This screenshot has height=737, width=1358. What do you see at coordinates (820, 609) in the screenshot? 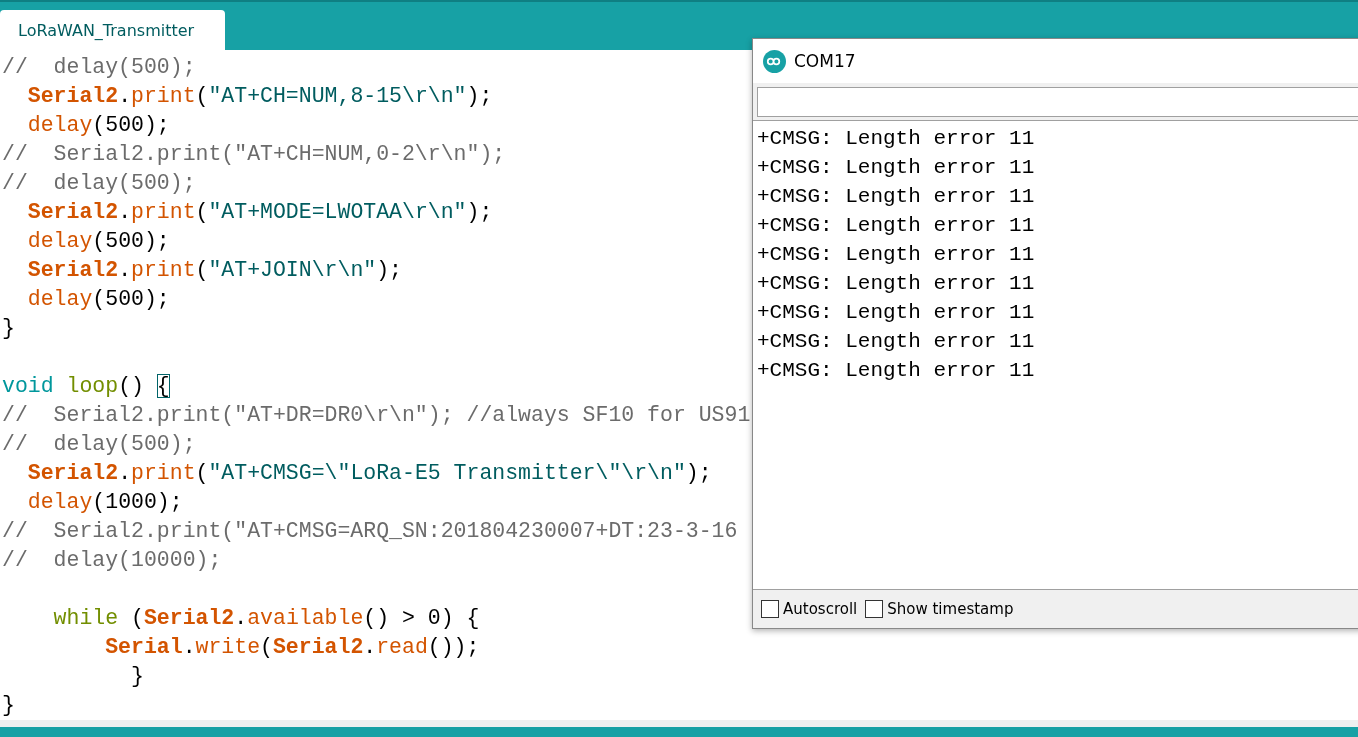
I see `checkbox-label: Autoscroll` at bounding box center [820, 609].